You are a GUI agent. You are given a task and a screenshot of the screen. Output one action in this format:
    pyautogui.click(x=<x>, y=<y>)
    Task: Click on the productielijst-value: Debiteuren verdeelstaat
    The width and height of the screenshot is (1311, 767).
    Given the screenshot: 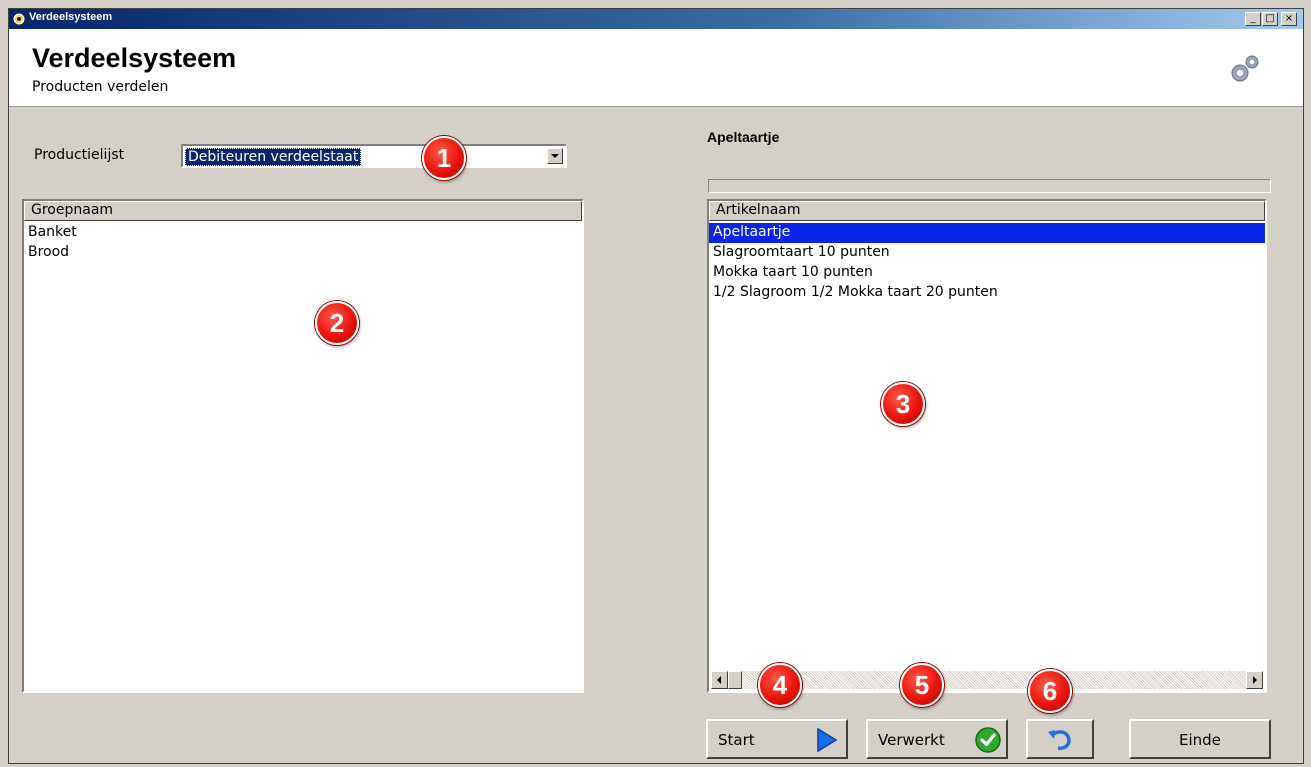 What is the action you would take?
    pyautogui.click(x=273, y=157)
    